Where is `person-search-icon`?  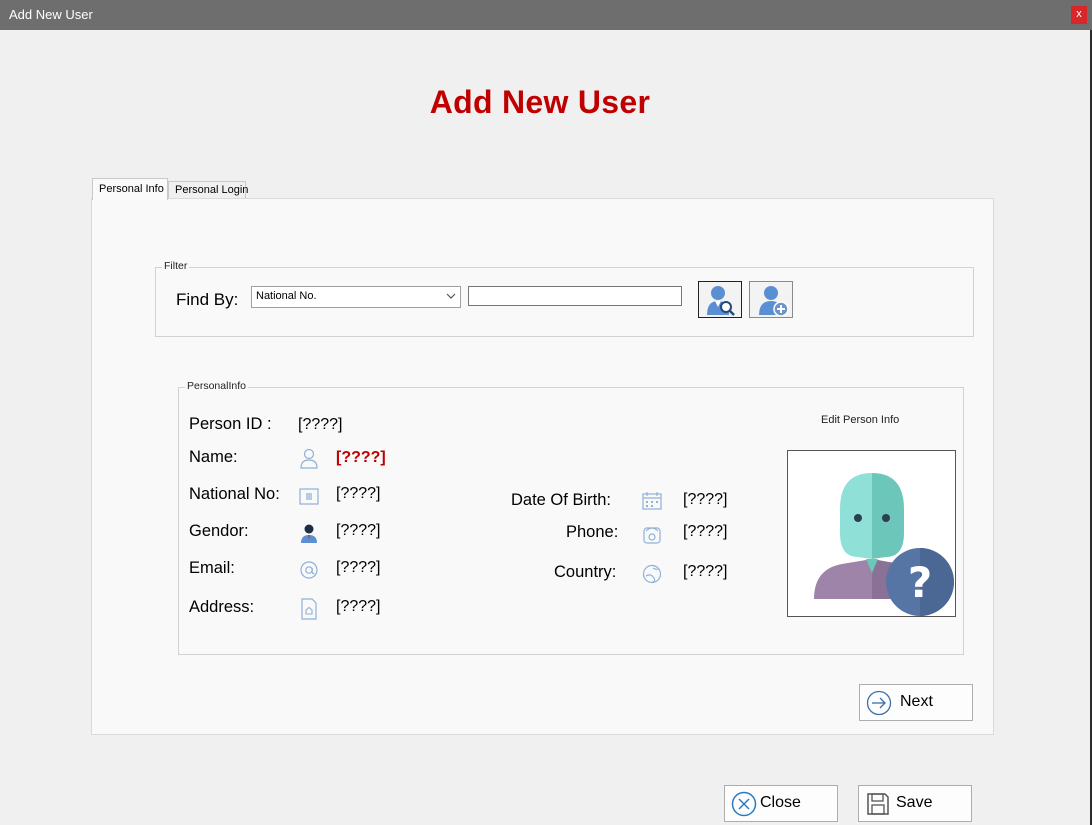
person-search-icon is located at coordinates (721, 301).